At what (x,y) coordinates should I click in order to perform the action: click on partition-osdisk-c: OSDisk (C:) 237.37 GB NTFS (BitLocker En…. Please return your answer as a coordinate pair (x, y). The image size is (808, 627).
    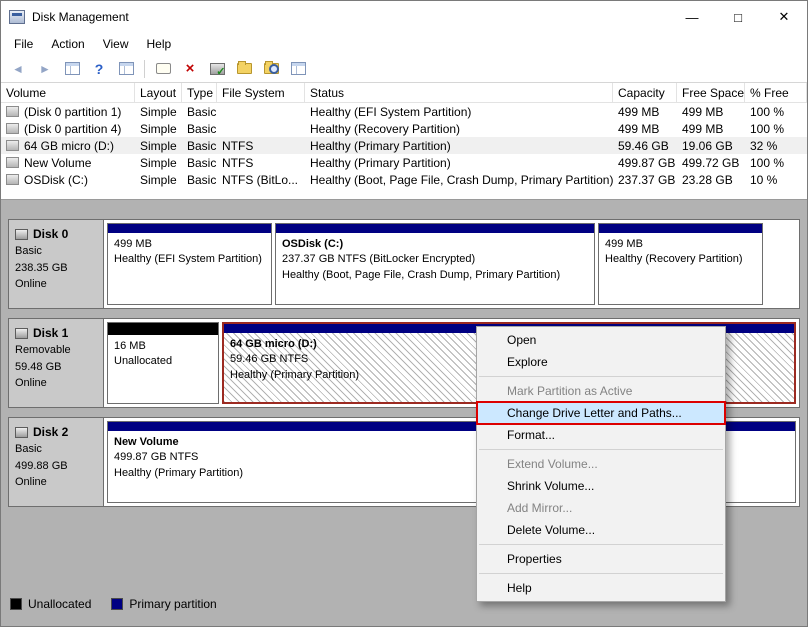
    Looking at the image, I should click on (435, 264).